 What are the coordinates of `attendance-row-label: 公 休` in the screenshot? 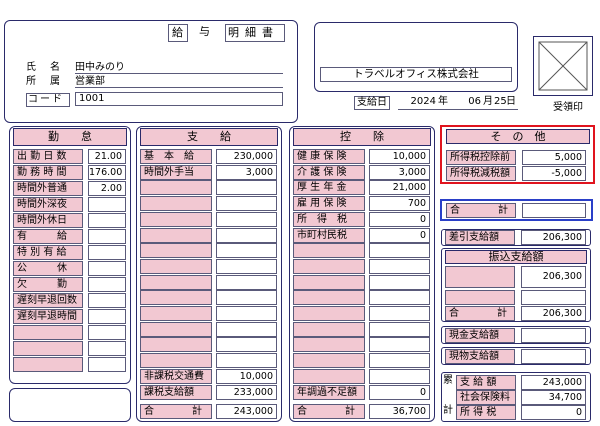 It's located at (48, 268).